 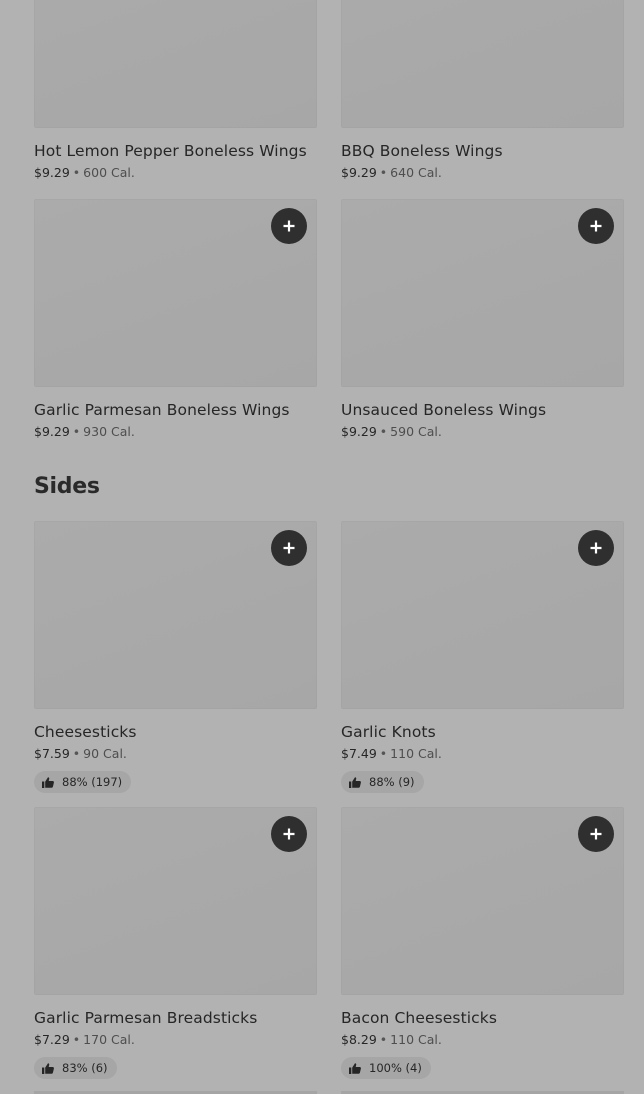 I want to click on menu-item-card: BBQ Boneless Wings $9.29 • 640 Cal., so click(x=482, y=90).